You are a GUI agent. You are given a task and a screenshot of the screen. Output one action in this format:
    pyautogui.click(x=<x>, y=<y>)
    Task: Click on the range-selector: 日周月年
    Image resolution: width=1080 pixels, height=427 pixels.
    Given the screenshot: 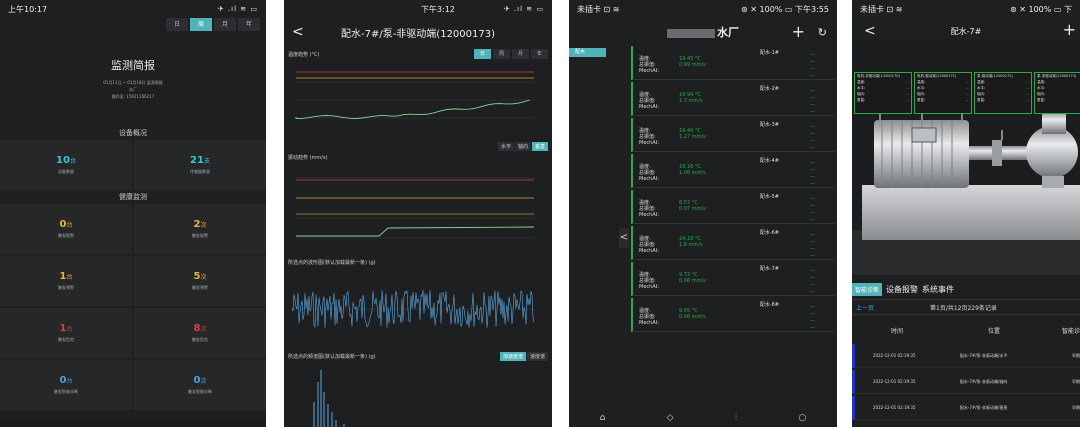 What is the action you would take?
    pyautogui.click(x=510, y=54)
    